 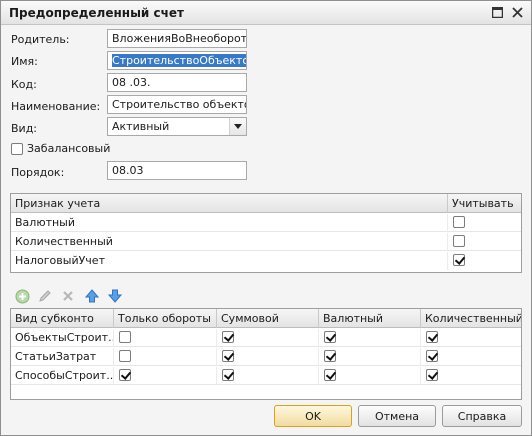 I want to click on title-field: Строительство объектов с, so click(x=177, y=104).